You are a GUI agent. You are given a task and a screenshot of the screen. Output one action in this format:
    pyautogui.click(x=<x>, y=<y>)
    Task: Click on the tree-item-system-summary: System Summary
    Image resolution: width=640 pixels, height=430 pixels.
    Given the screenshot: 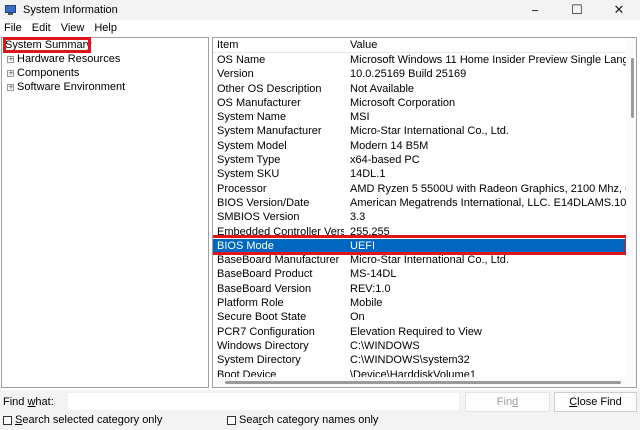 What is the action you would take?
    pyautogui.click(x=105, y=45)
    